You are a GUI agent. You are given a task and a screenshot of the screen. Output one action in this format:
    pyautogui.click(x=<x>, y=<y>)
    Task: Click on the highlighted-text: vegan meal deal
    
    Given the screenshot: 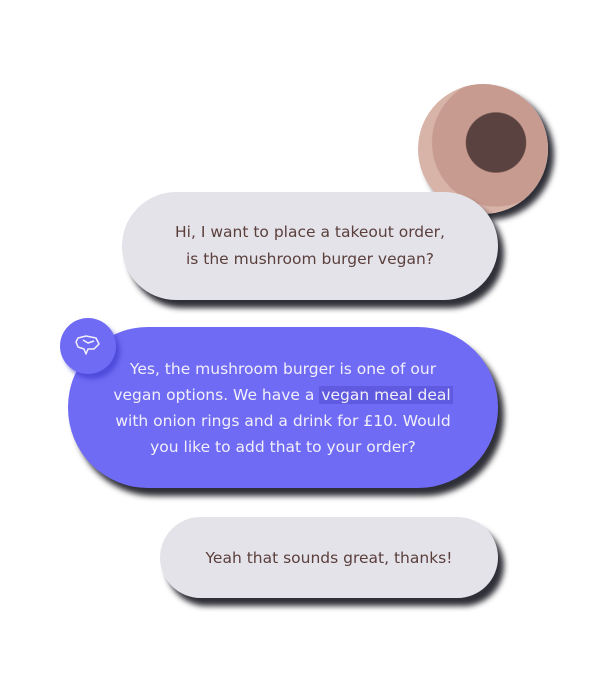 What is the action you would take?
    pyautogui.click(x=386, y=394)
    